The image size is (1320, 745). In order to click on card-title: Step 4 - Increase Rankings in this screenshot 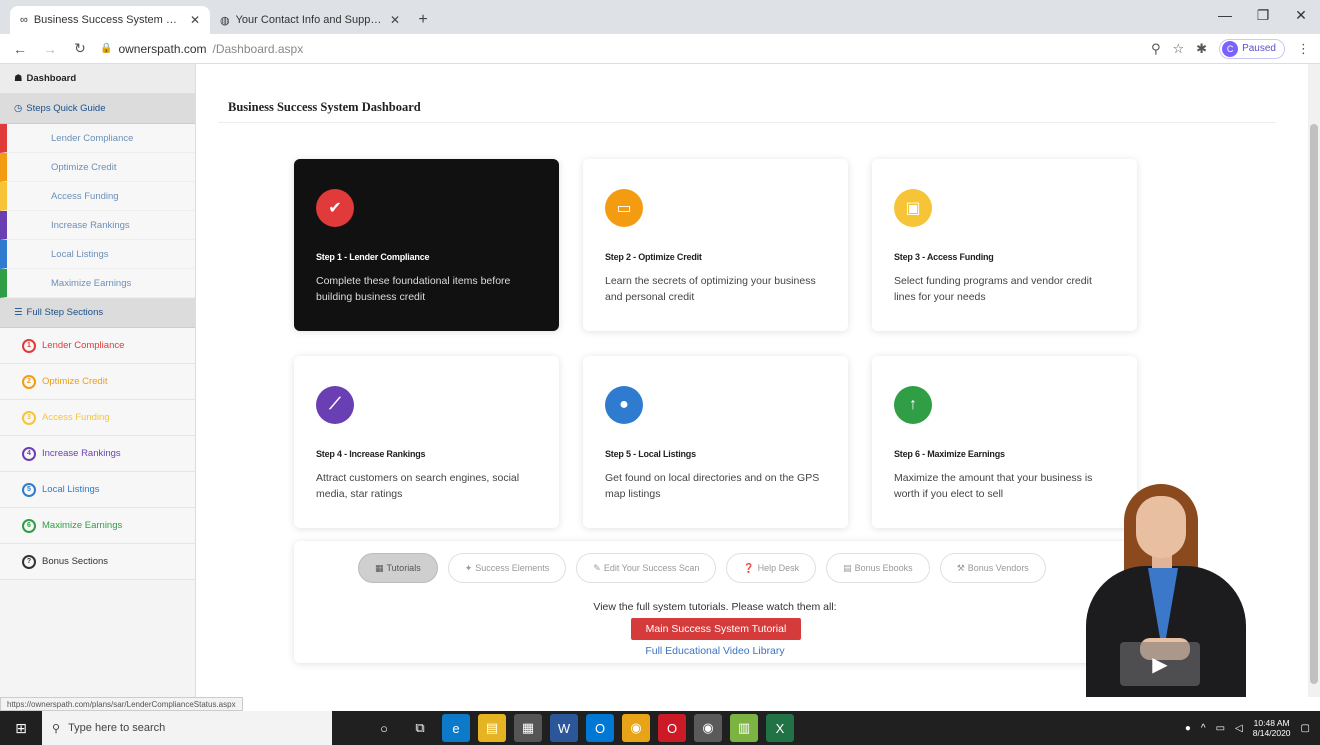, I will do `click(371, 454)`.